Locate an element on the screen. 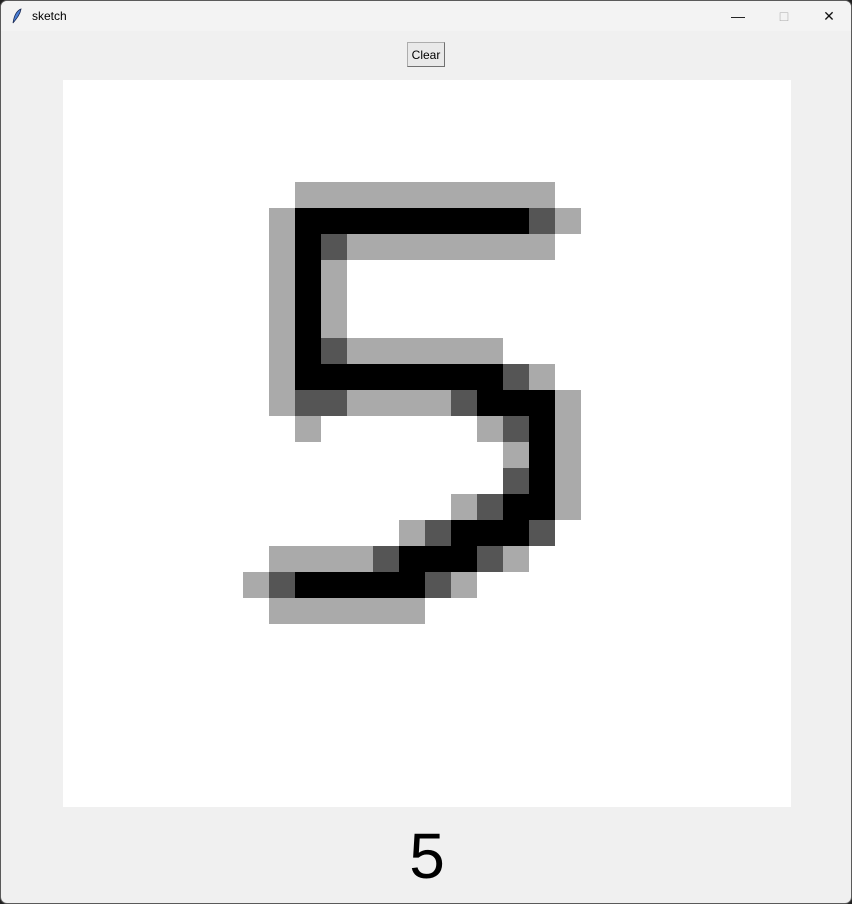 The image size is (852, 904). minimize-icon: — is located at coordinates (738, 16).